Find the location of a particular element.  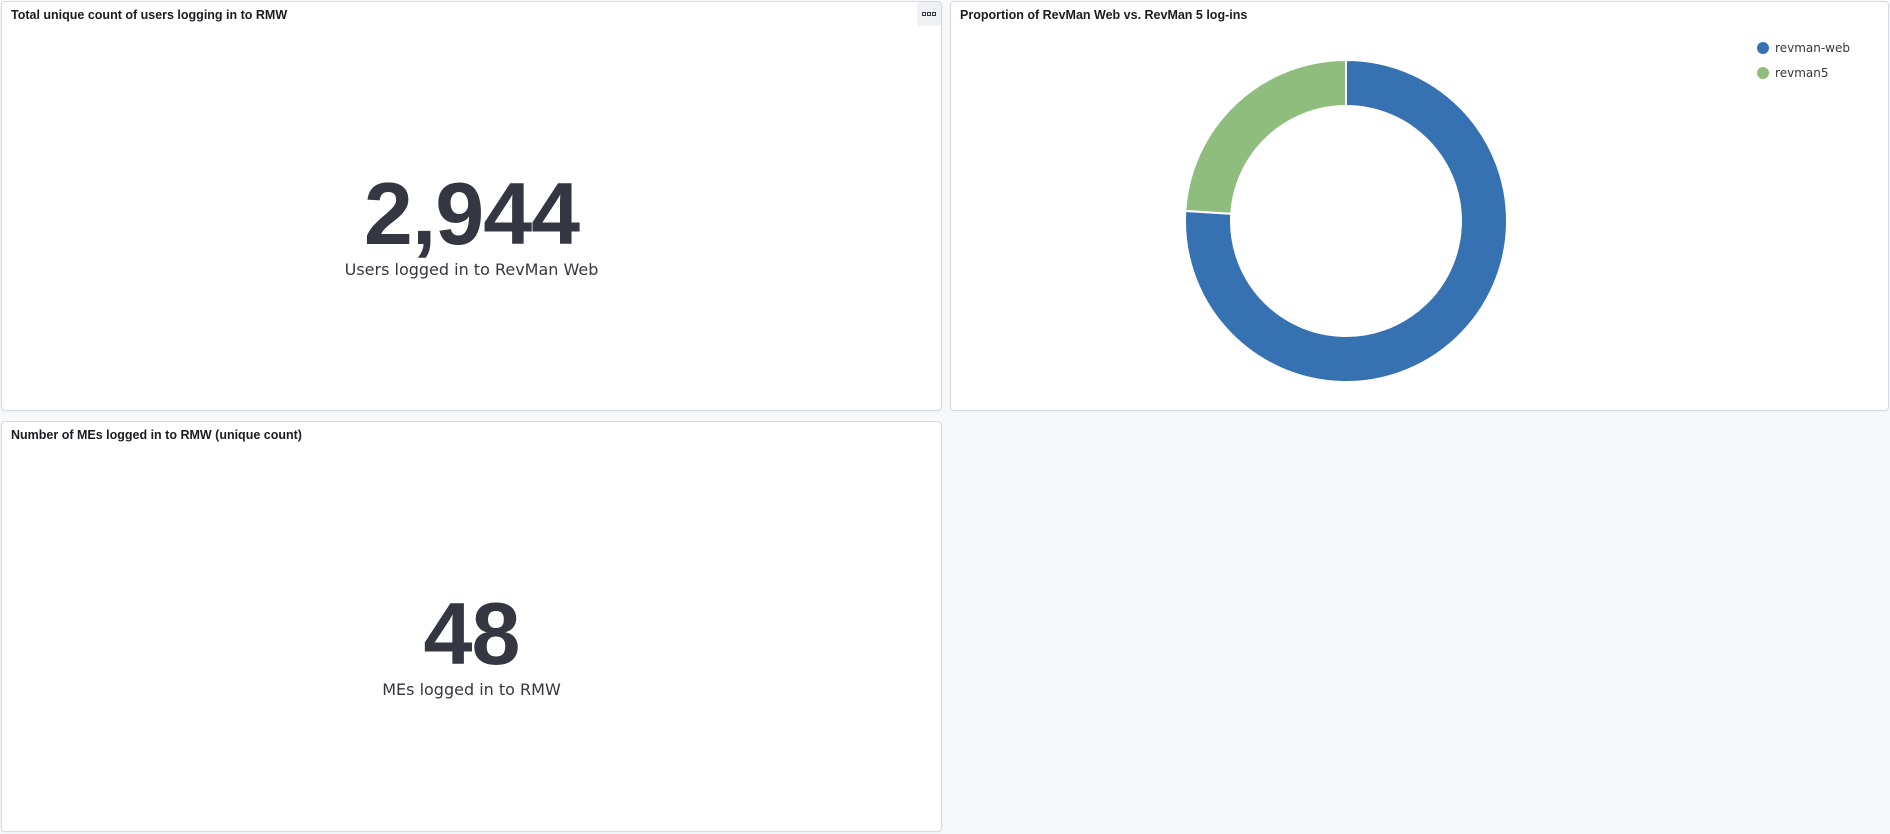

metric: 48 MEs logged in to RMW is located at coordinates (471, 642).